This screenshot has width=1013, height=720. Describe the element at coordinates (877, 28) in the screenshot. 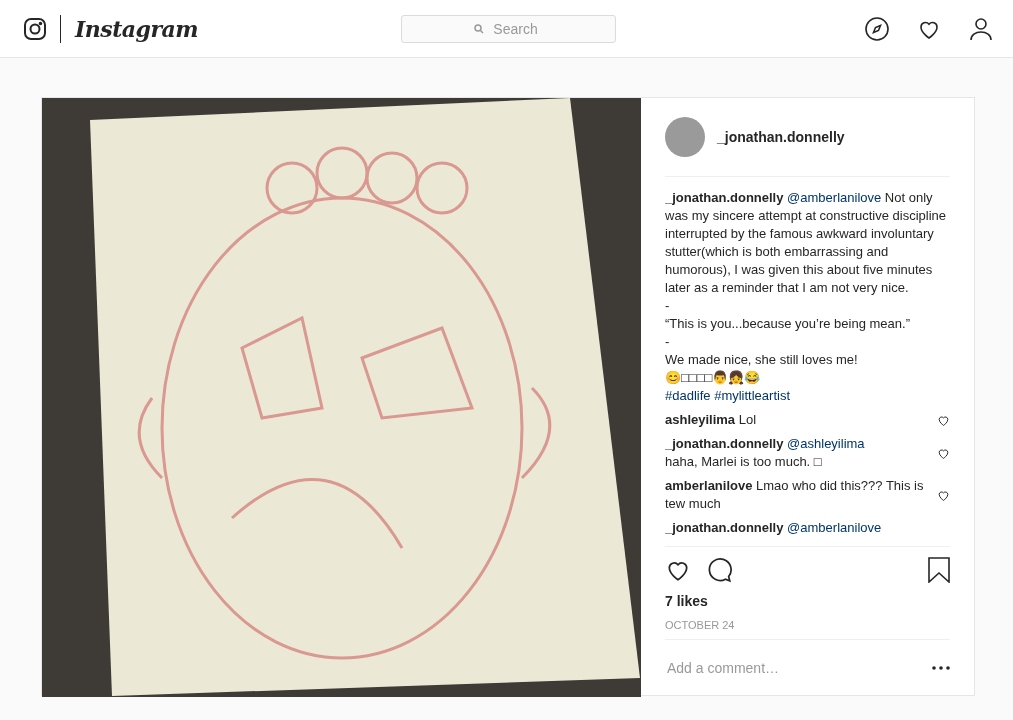

I see `compass-icon` at that location.